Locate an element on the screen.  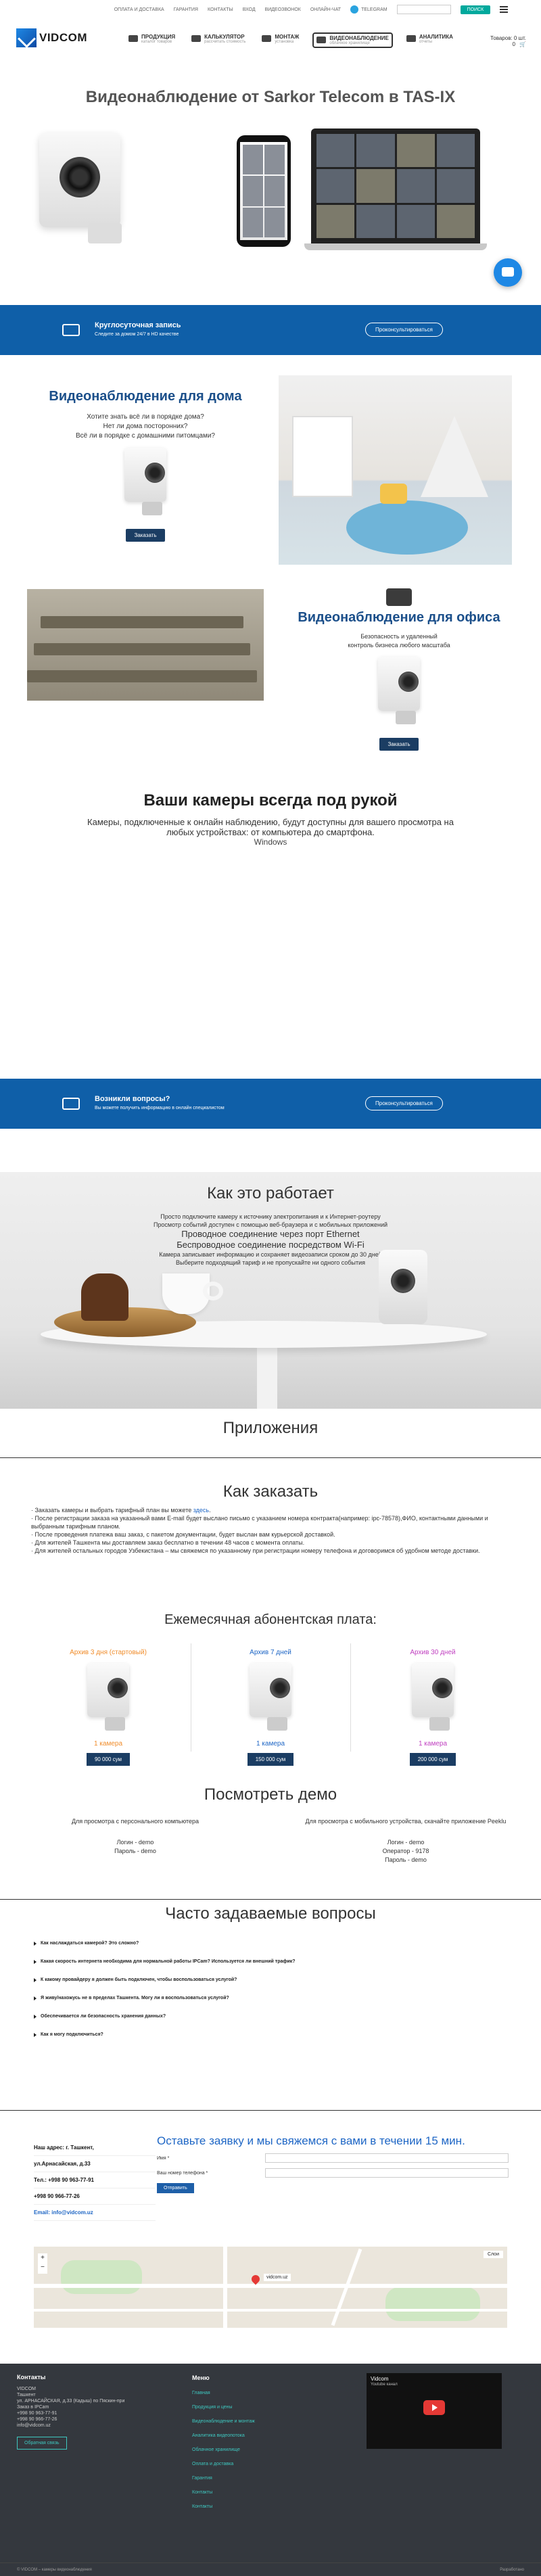
telegram-link: TELEGRAM is located at coordinates (369, 9).